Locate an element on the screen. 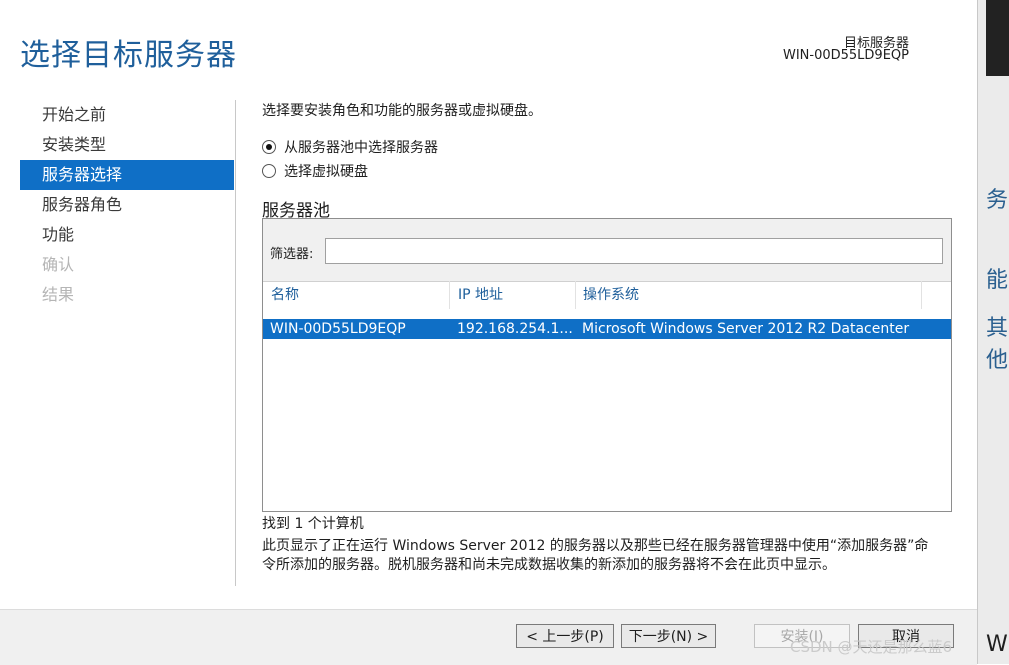  radio-server-pool: 从服务器池中选择服务器 is located at coordinates (350, 147).